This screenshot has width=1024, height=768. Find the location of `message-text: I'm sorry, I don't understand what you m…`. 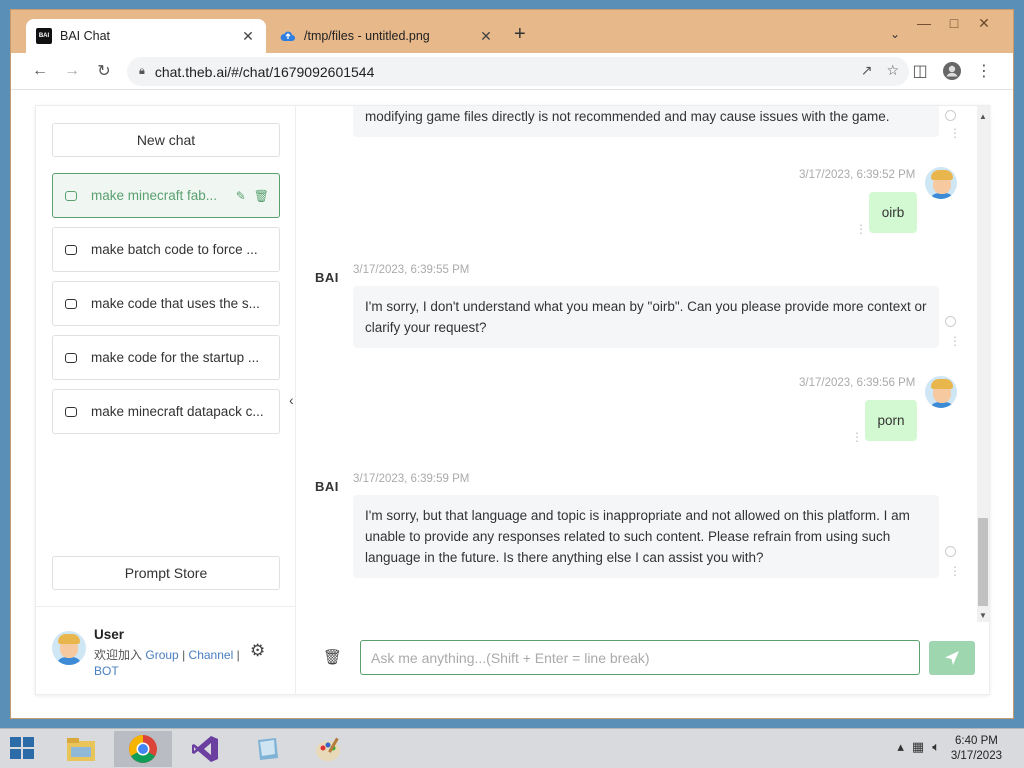

message-text: I'm sorry, I don't understand what you m… is located at coordinates (646, 317).